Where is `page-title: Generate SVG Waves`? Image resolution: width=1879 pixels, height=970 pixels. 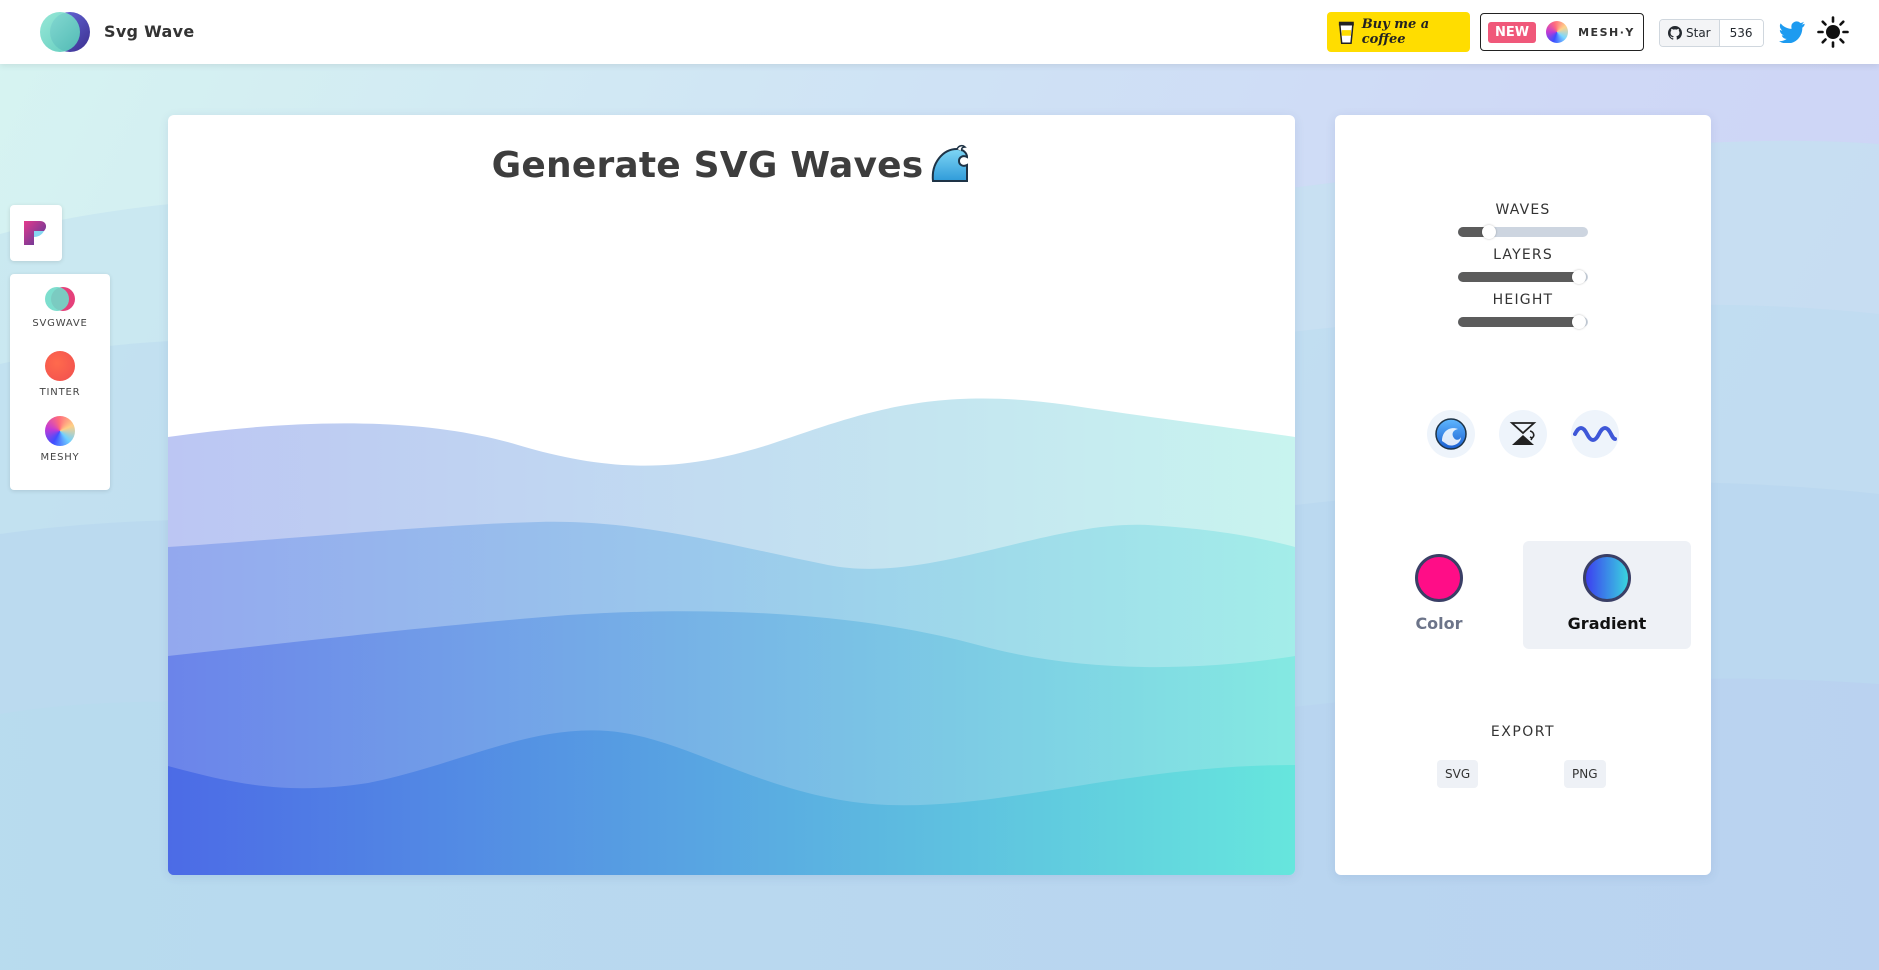
page-title: Generate SVG Waves is located at coordinates (731, 164).